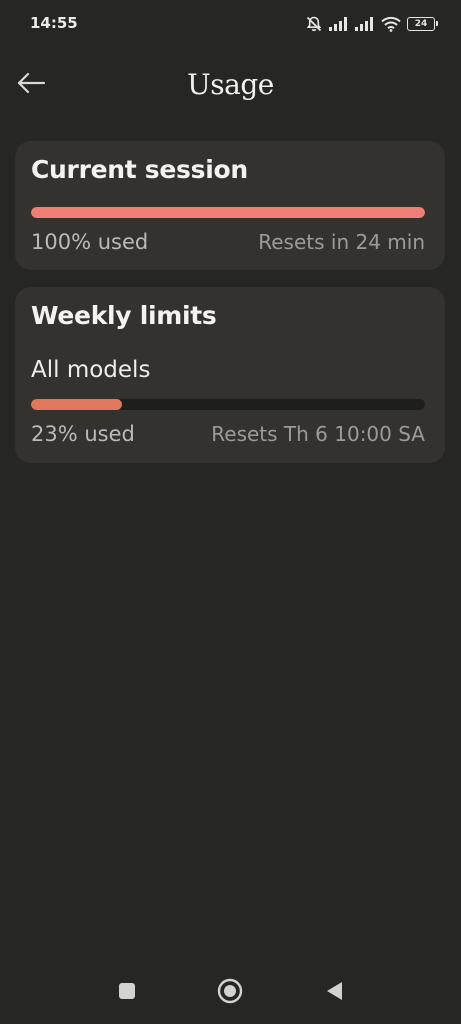 This screenshot has width=461, height=1024. What do you see at coordinates (341, 242) in the screenshot?
I see `current-session-reset-label: Resets in 24 min` at bounding box center [341, 242].